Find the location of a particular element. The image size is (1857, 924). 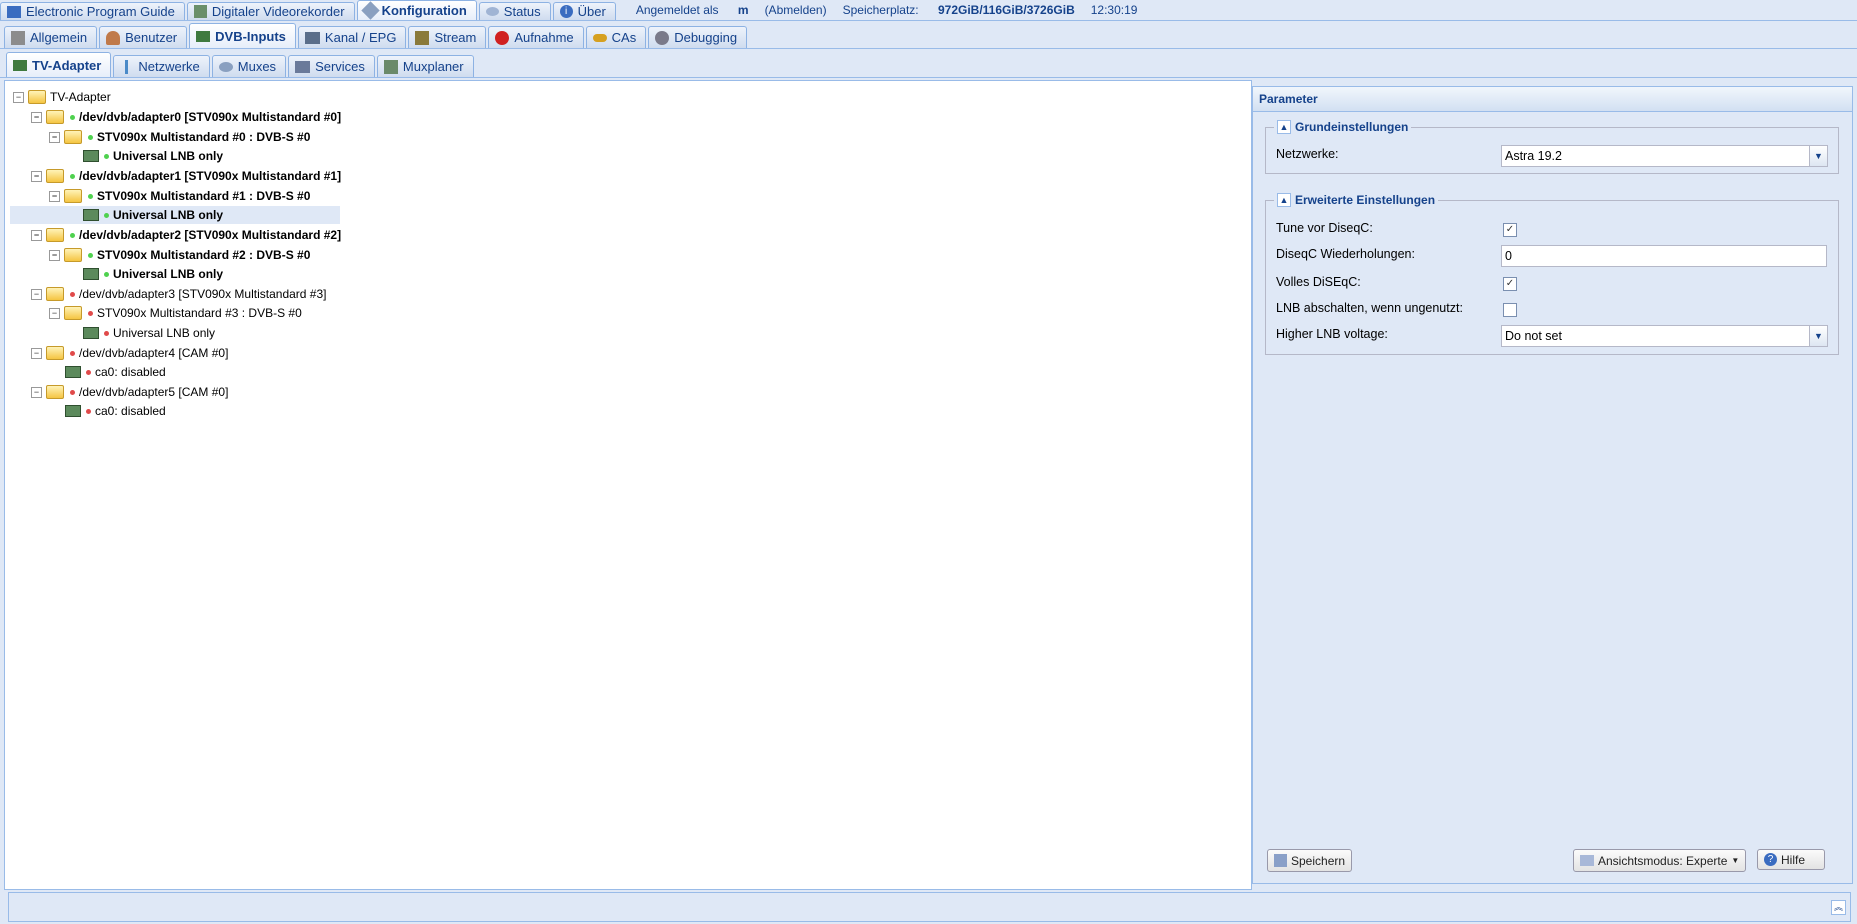

lnb-off-label: LNB abschalten, wenn ungenutzt: is located at coordinates (1369, 308).